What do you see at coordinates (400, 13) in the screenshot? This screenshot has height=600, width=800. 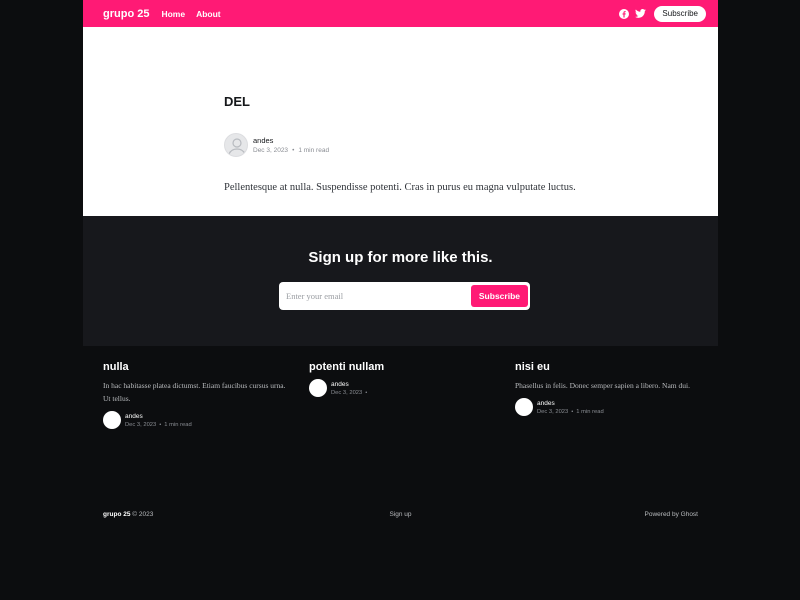 I see `top-navbar: grupo 25 Home About Subscribe` at bounding box center [400, 13].